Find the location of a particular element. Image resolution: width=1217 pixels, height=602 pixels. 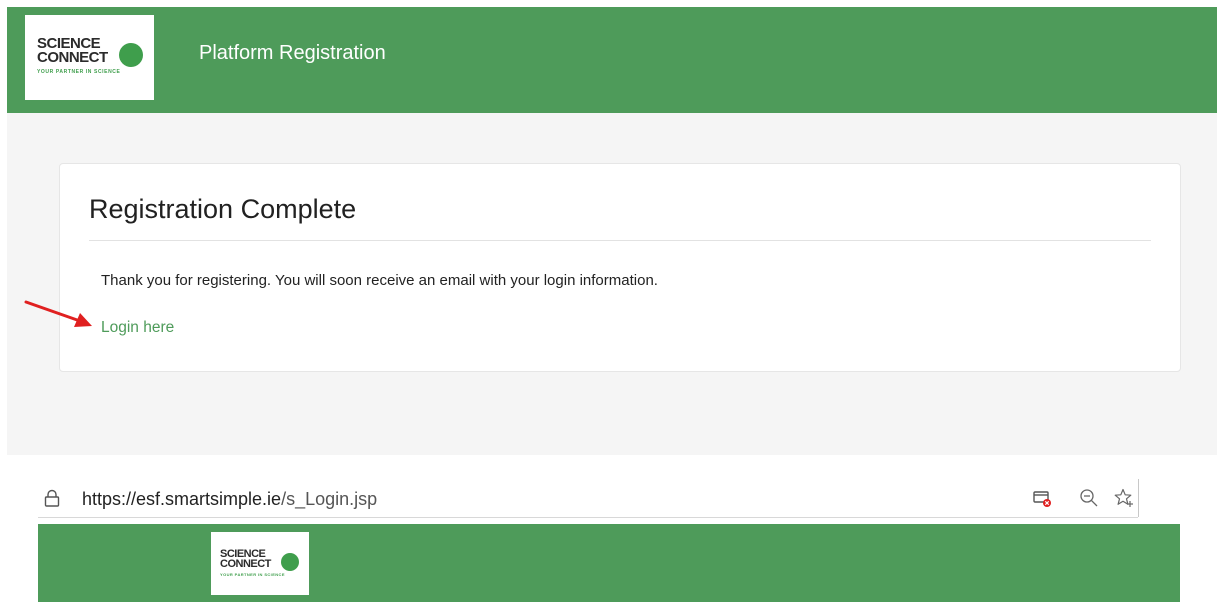

login-site-header: SCIENCE CONNECT YOUR PARTNER IN SCIENCE is located at coordinates (609, 563).